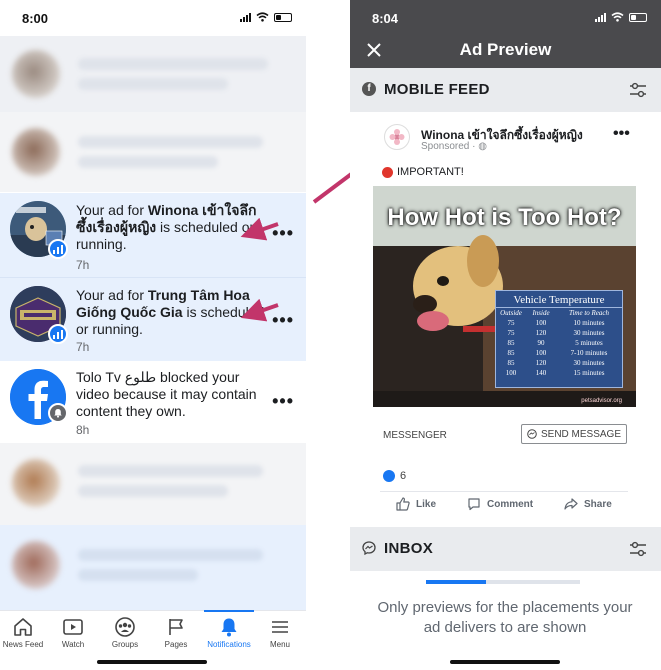 The image size is (661, 670). I want to click on table-cell: 15 minutes, so click(589, 373).